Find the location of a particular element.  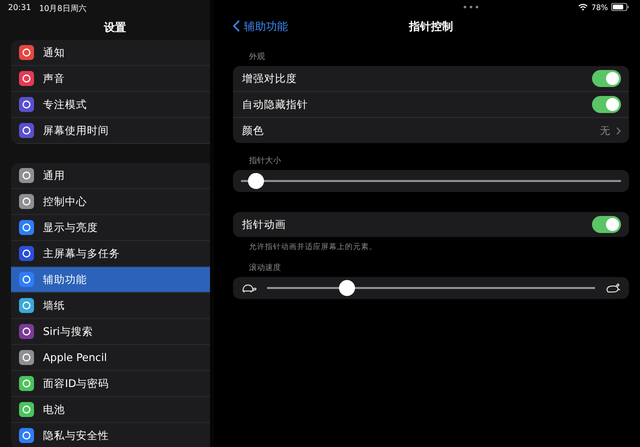

back-button: 辅助功能 is located at coordinates (260, 26).